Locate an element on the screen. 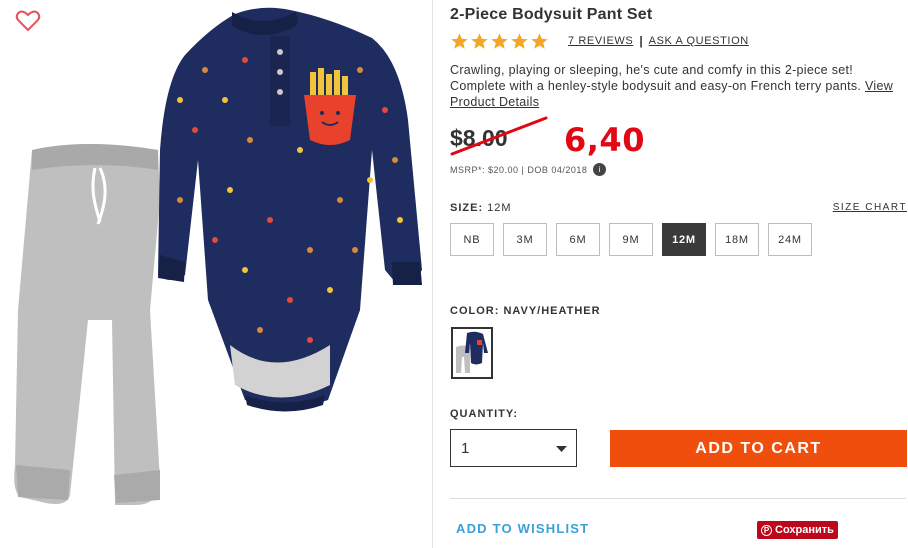  star-rating is located at coordinates (499, 41).